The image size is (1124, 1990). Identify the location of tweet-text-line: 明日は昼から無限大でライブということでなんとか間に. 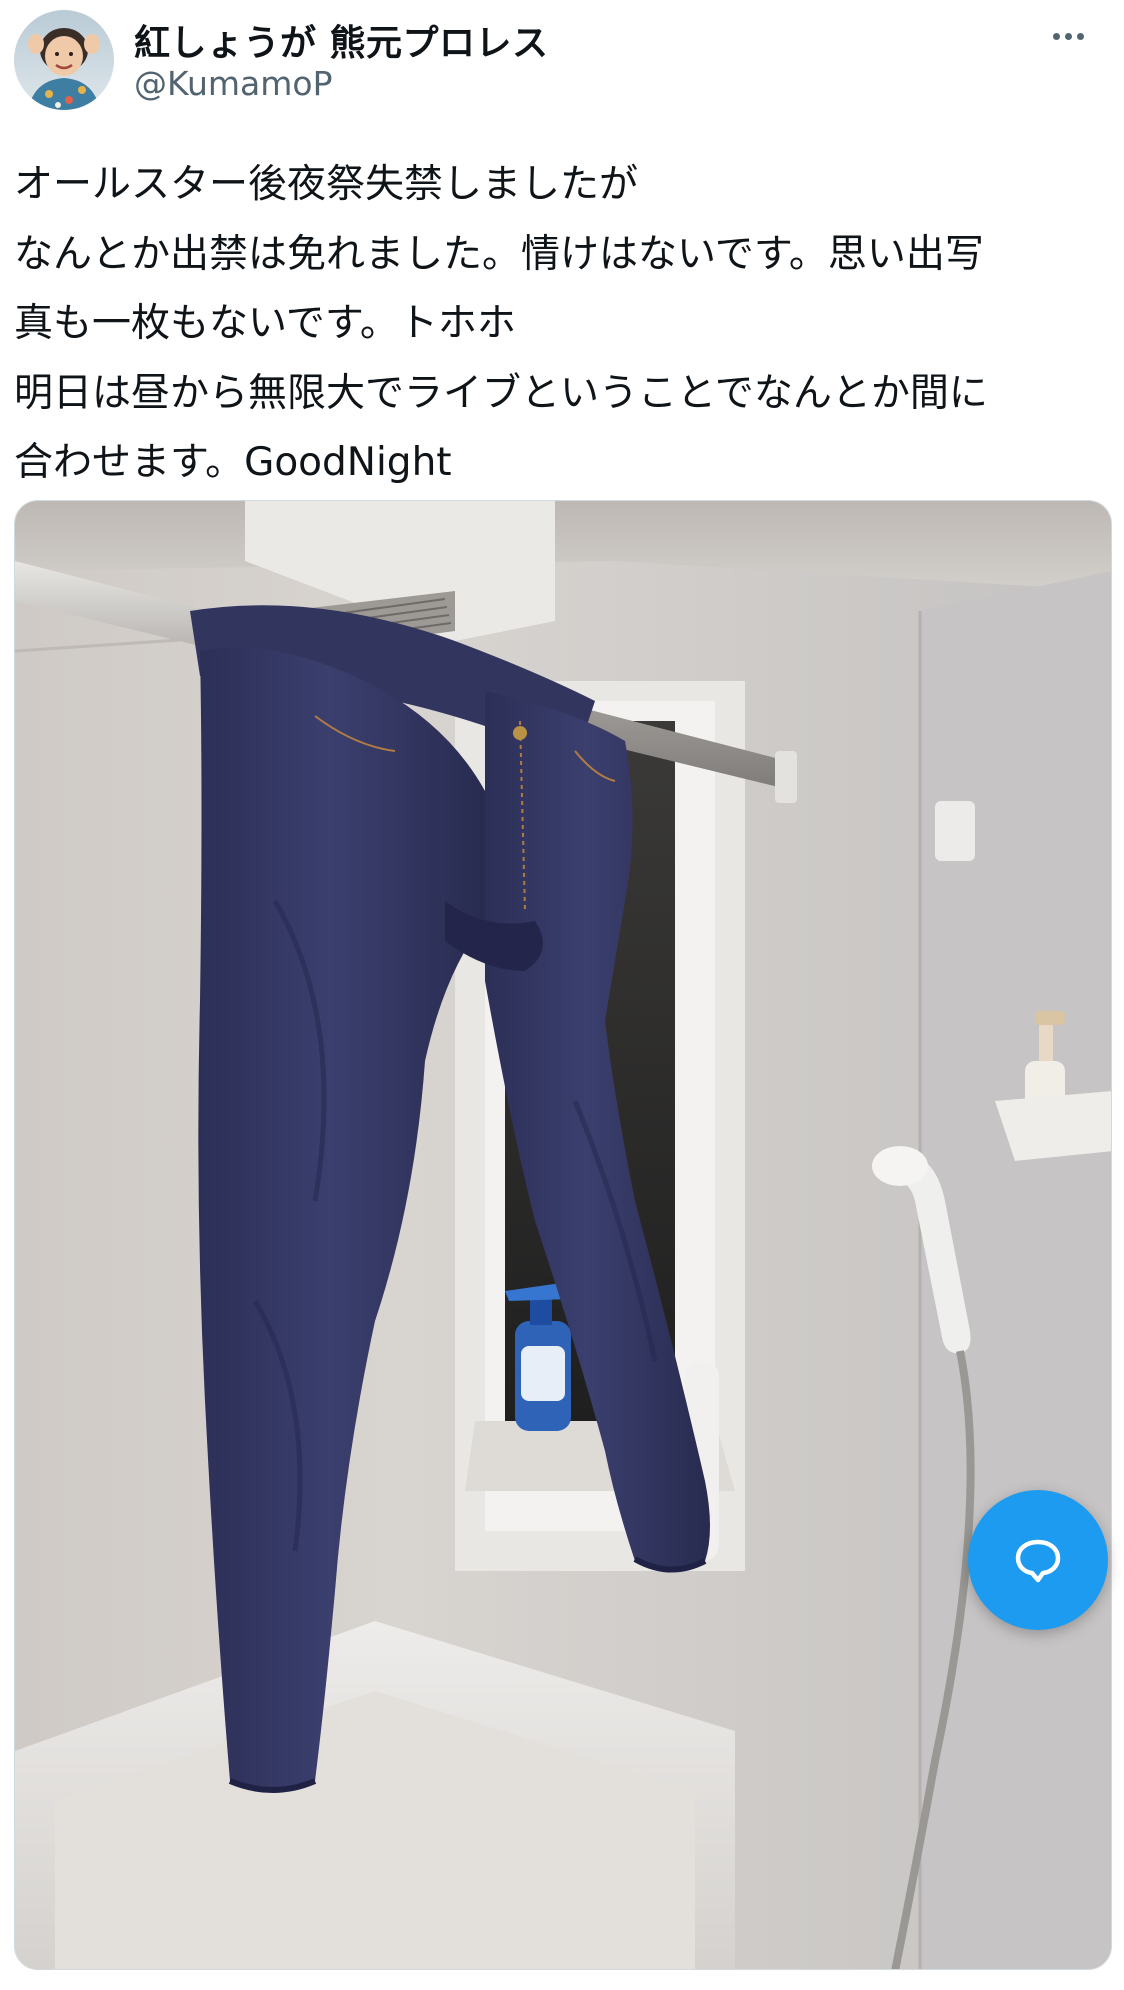
(501, 393).